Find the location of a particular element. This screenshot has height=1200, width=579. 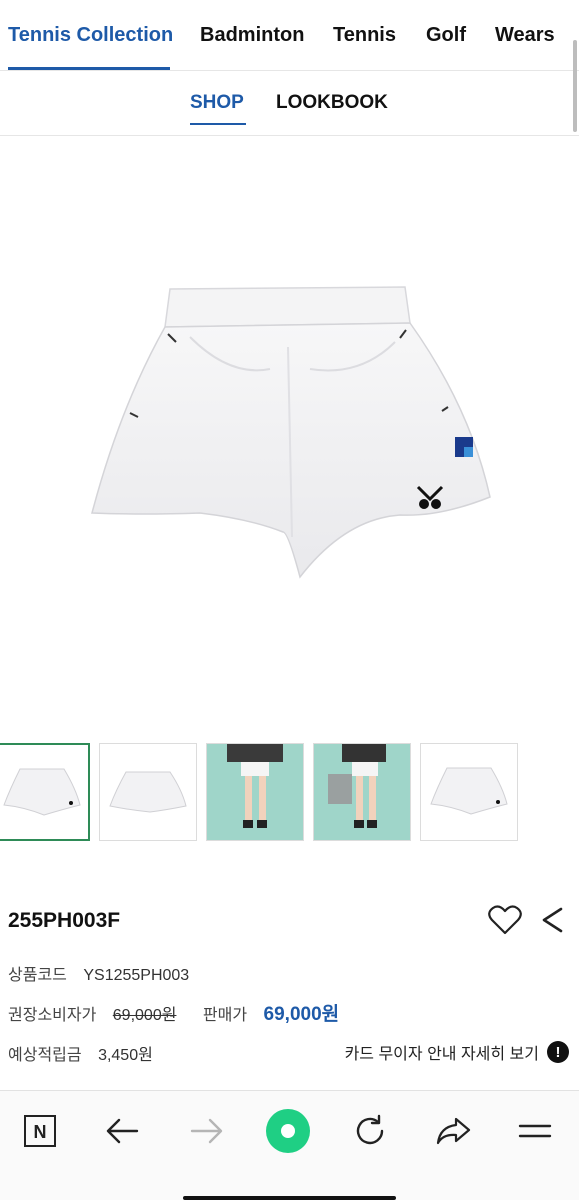

tab-golf: Golf is located at coordinates (446, 35).